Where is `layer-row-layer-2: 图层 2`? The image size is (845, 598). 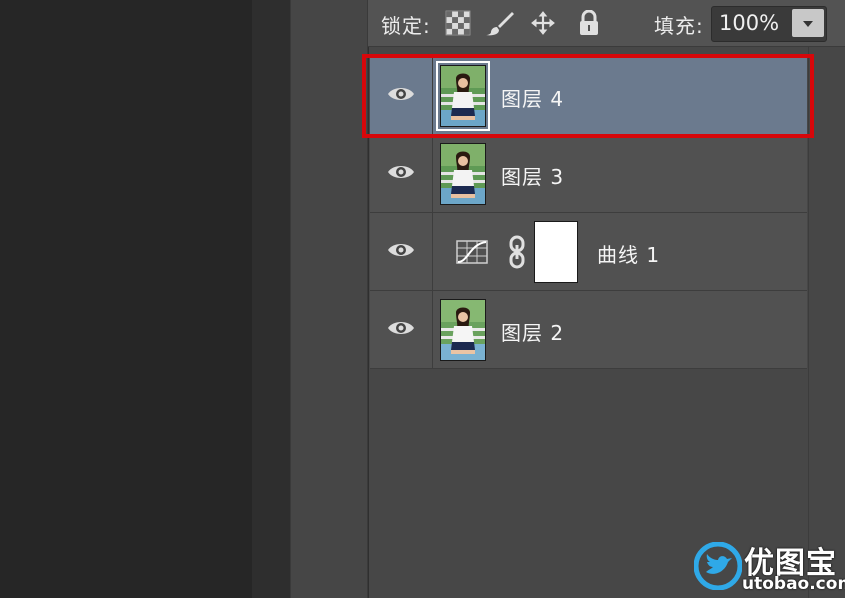
layer-row-layer-2: 图层 2 is located at coordinates (588, 330).